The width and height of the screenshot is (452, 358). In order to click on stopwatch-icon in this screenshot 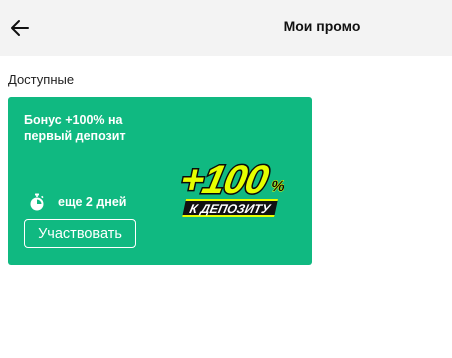, I will do `click(37, 202)`.